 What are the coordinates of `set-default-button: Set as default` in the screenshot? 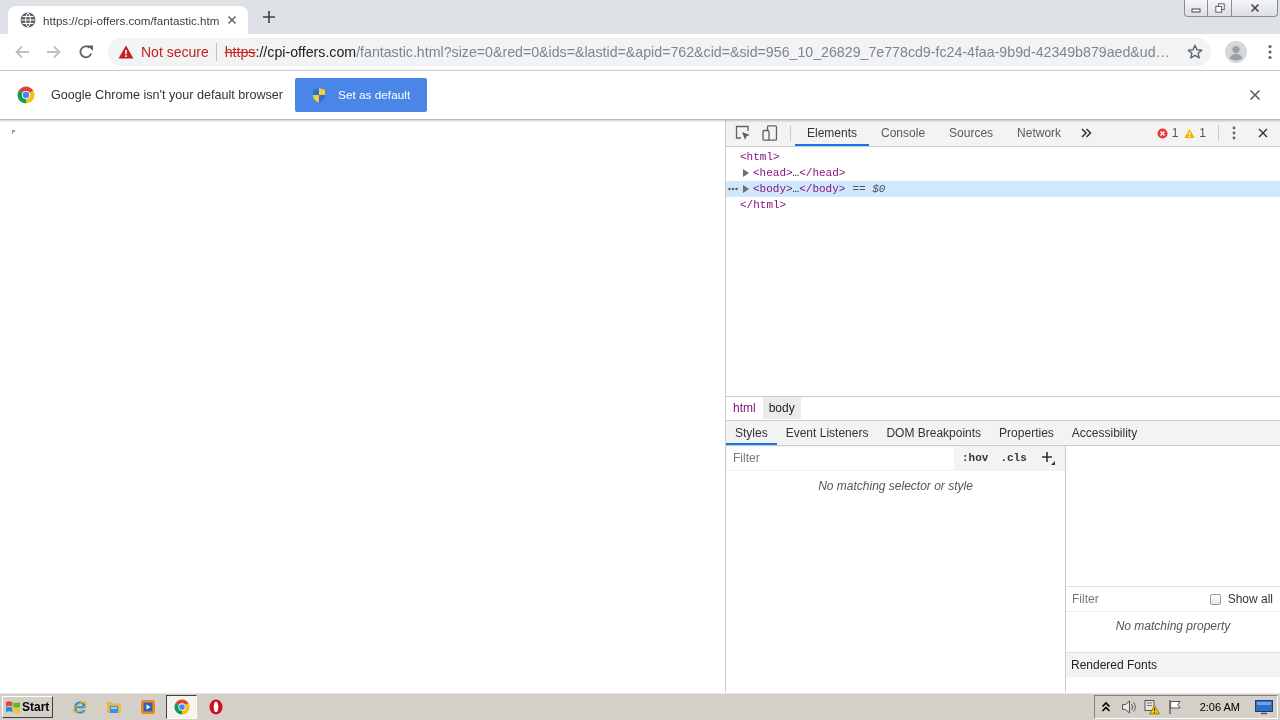 It's located at (361, 95).